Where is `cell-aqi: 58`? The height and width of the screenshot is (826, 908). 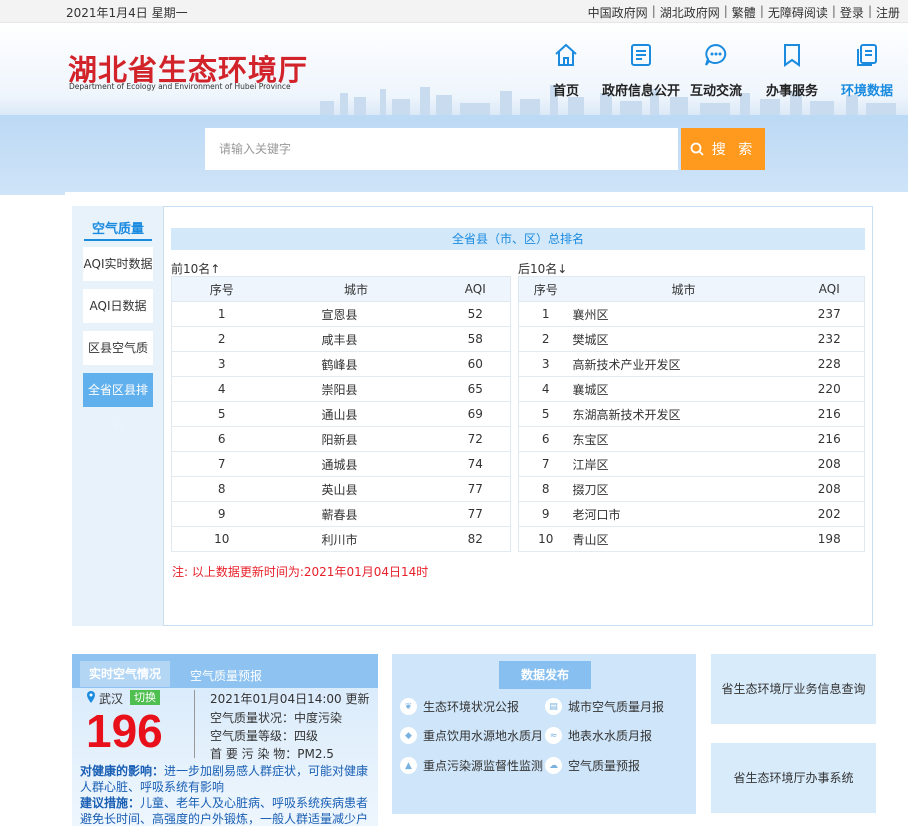
cell-aqi: 58 is located at coordinates (475, 339).